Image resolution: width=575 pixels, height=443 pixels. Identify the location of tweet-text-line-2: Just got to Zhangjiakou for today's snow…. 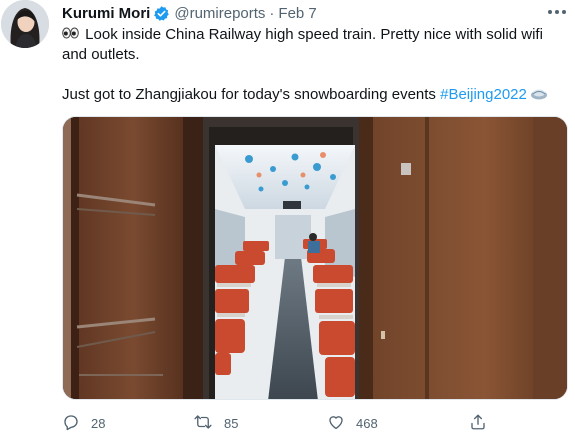
(249, 95).